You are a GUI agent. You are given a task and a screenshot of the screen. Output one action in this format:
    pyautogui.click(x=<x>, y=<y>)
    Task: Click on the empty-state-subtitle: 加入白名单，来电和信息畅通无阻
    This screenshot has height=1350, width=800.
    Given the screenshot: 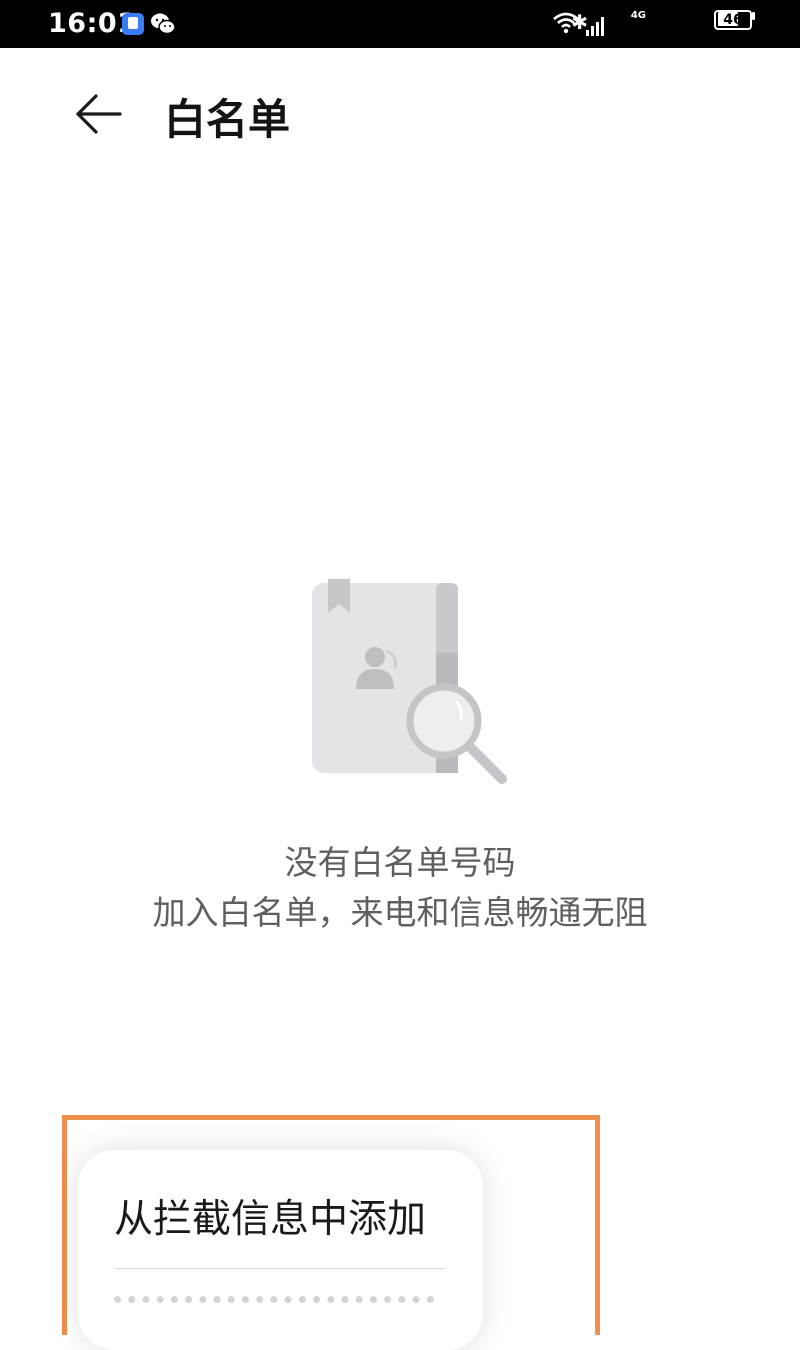 What is the action you would take?
    pyautogui.click(x=400, y=912)
    